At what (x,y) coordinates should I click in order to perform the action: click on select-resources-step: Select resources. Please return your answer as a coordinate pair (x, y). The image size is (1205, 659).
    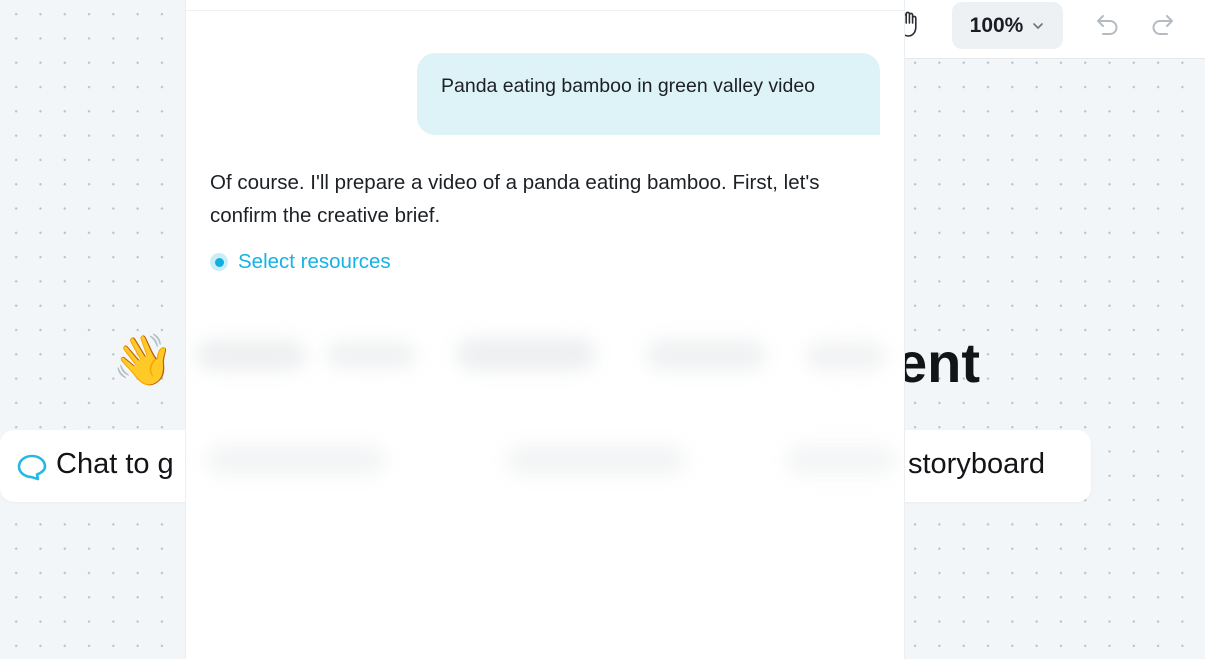
    Looking at the image, I should click on (300, 262).